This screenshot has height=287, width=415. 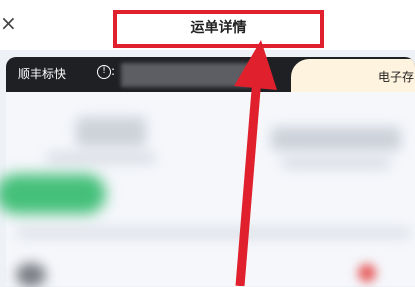 I want to click on tracking-number-blurred, so click(x=186, y=75).